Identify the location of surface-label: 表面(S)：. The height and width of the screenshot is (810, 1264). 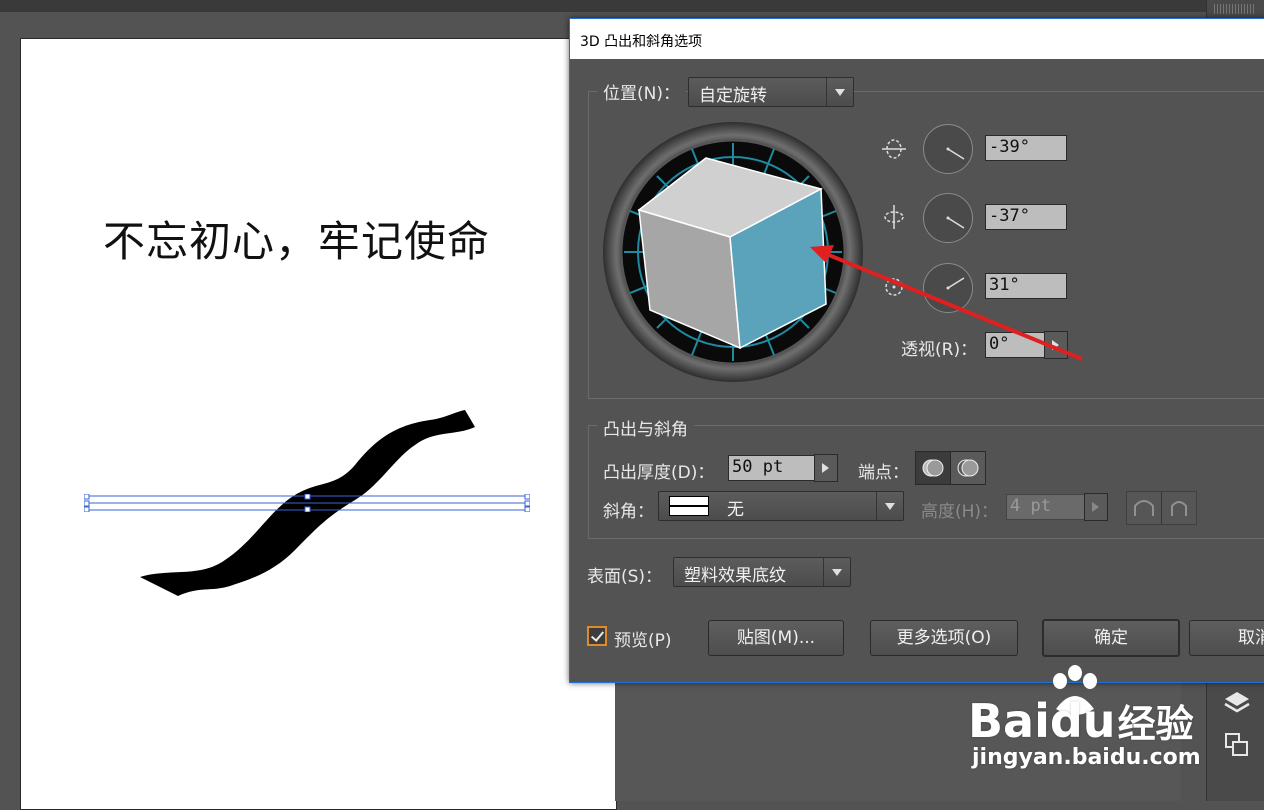
(625, 577).